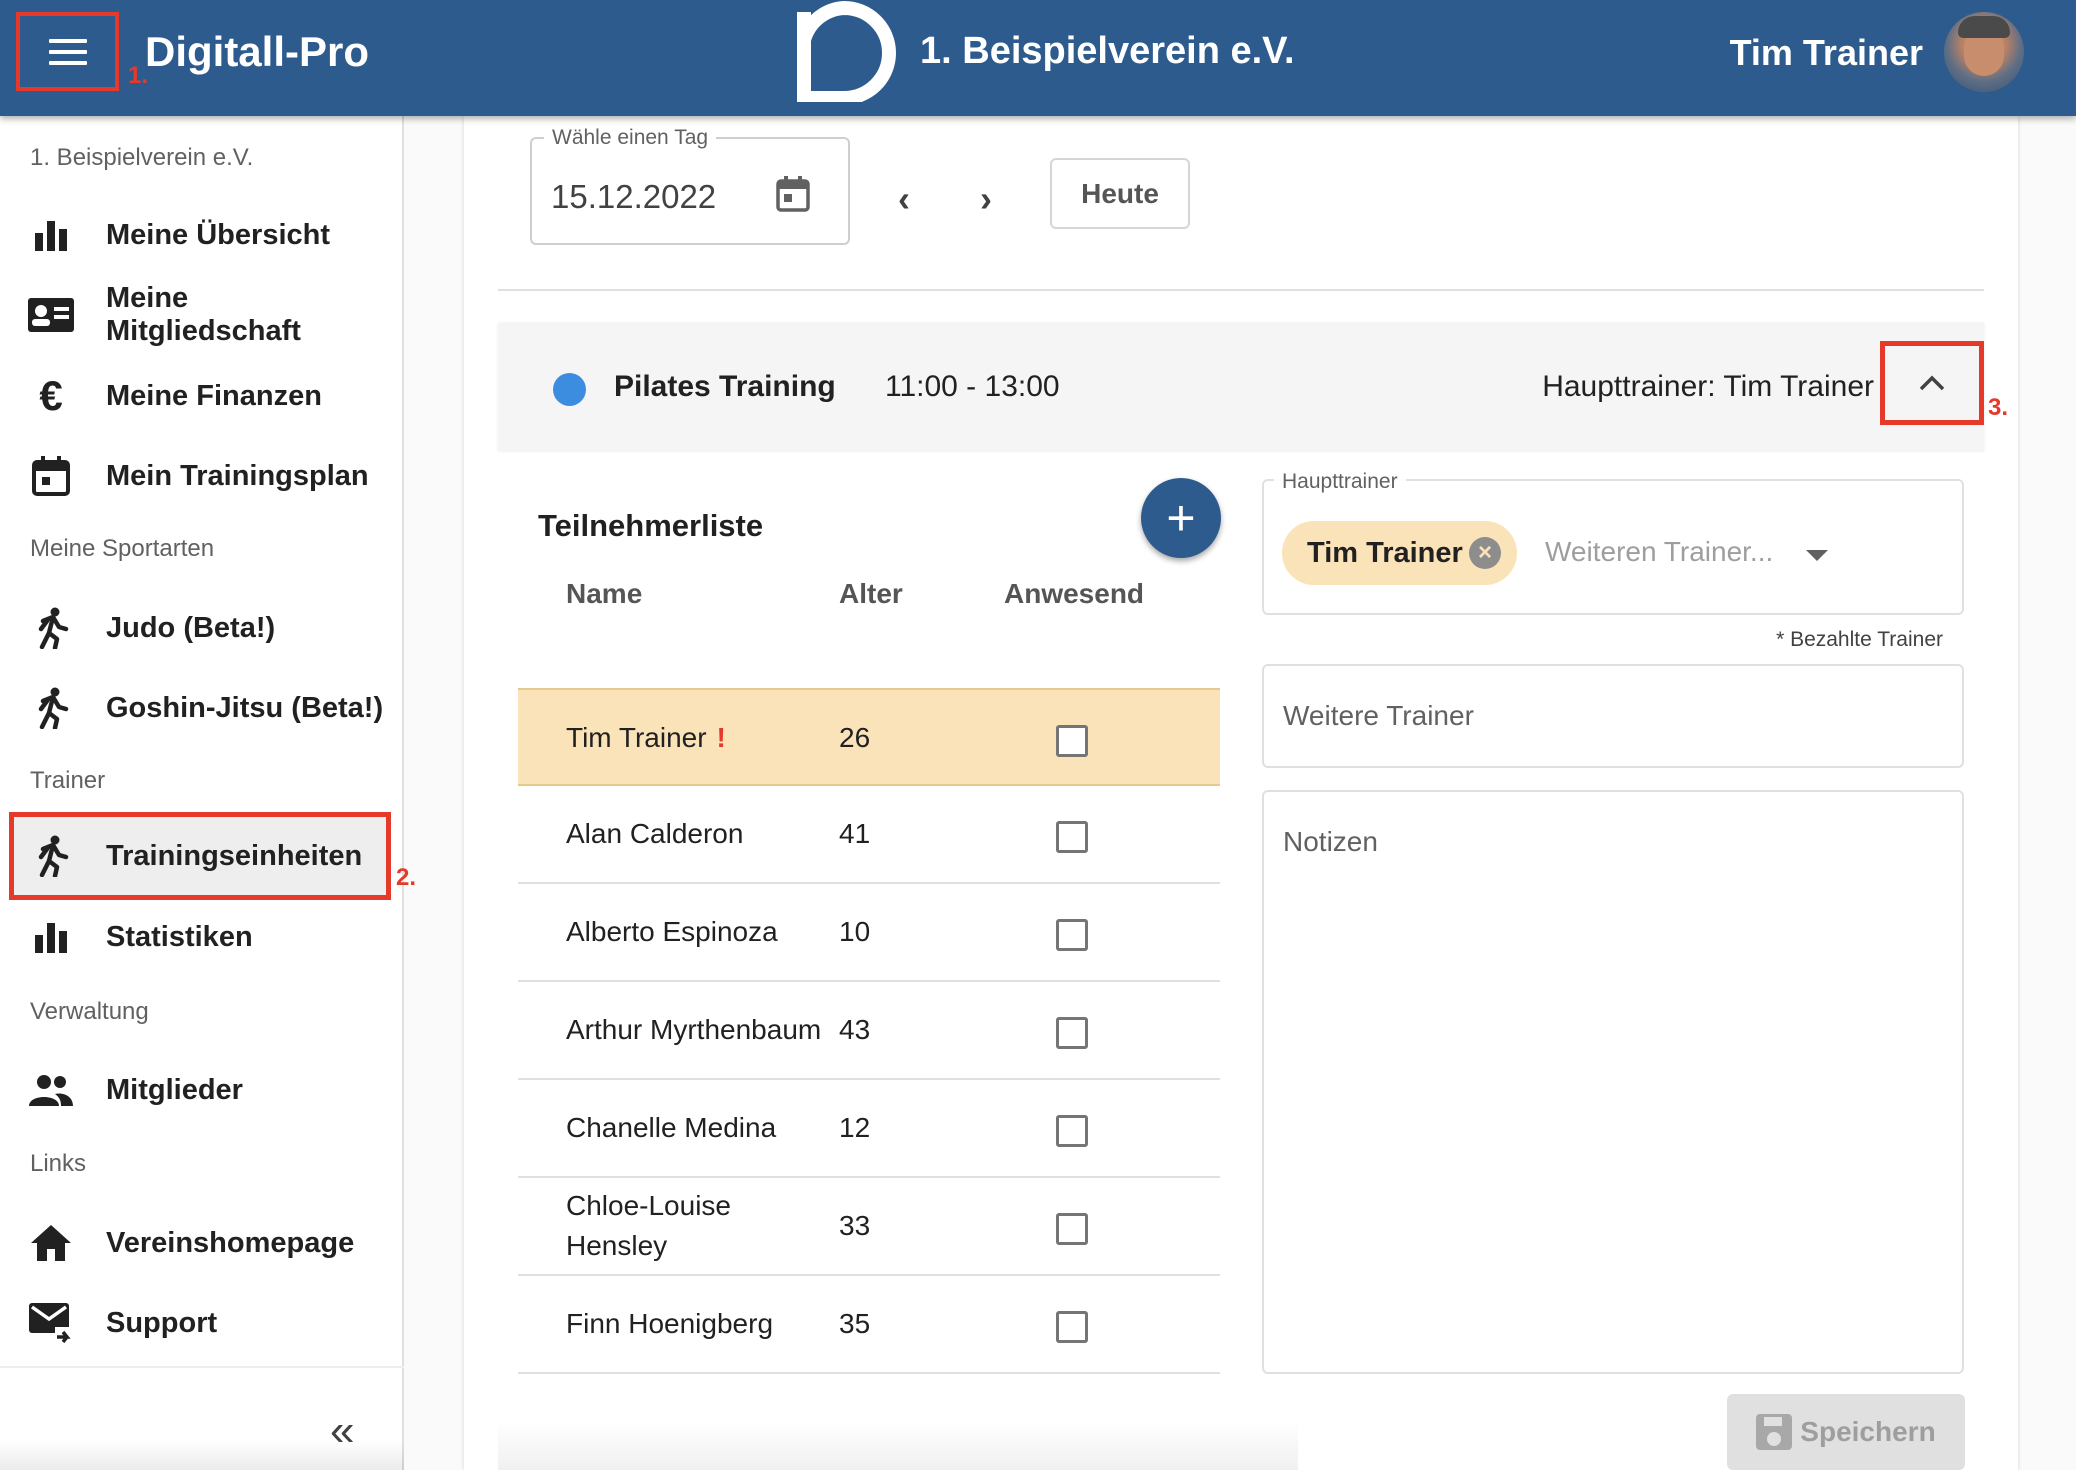 This screenshot has width=2076, height=1470. I want to click on table-row: Alan Calderon 41, so click(869, 835).